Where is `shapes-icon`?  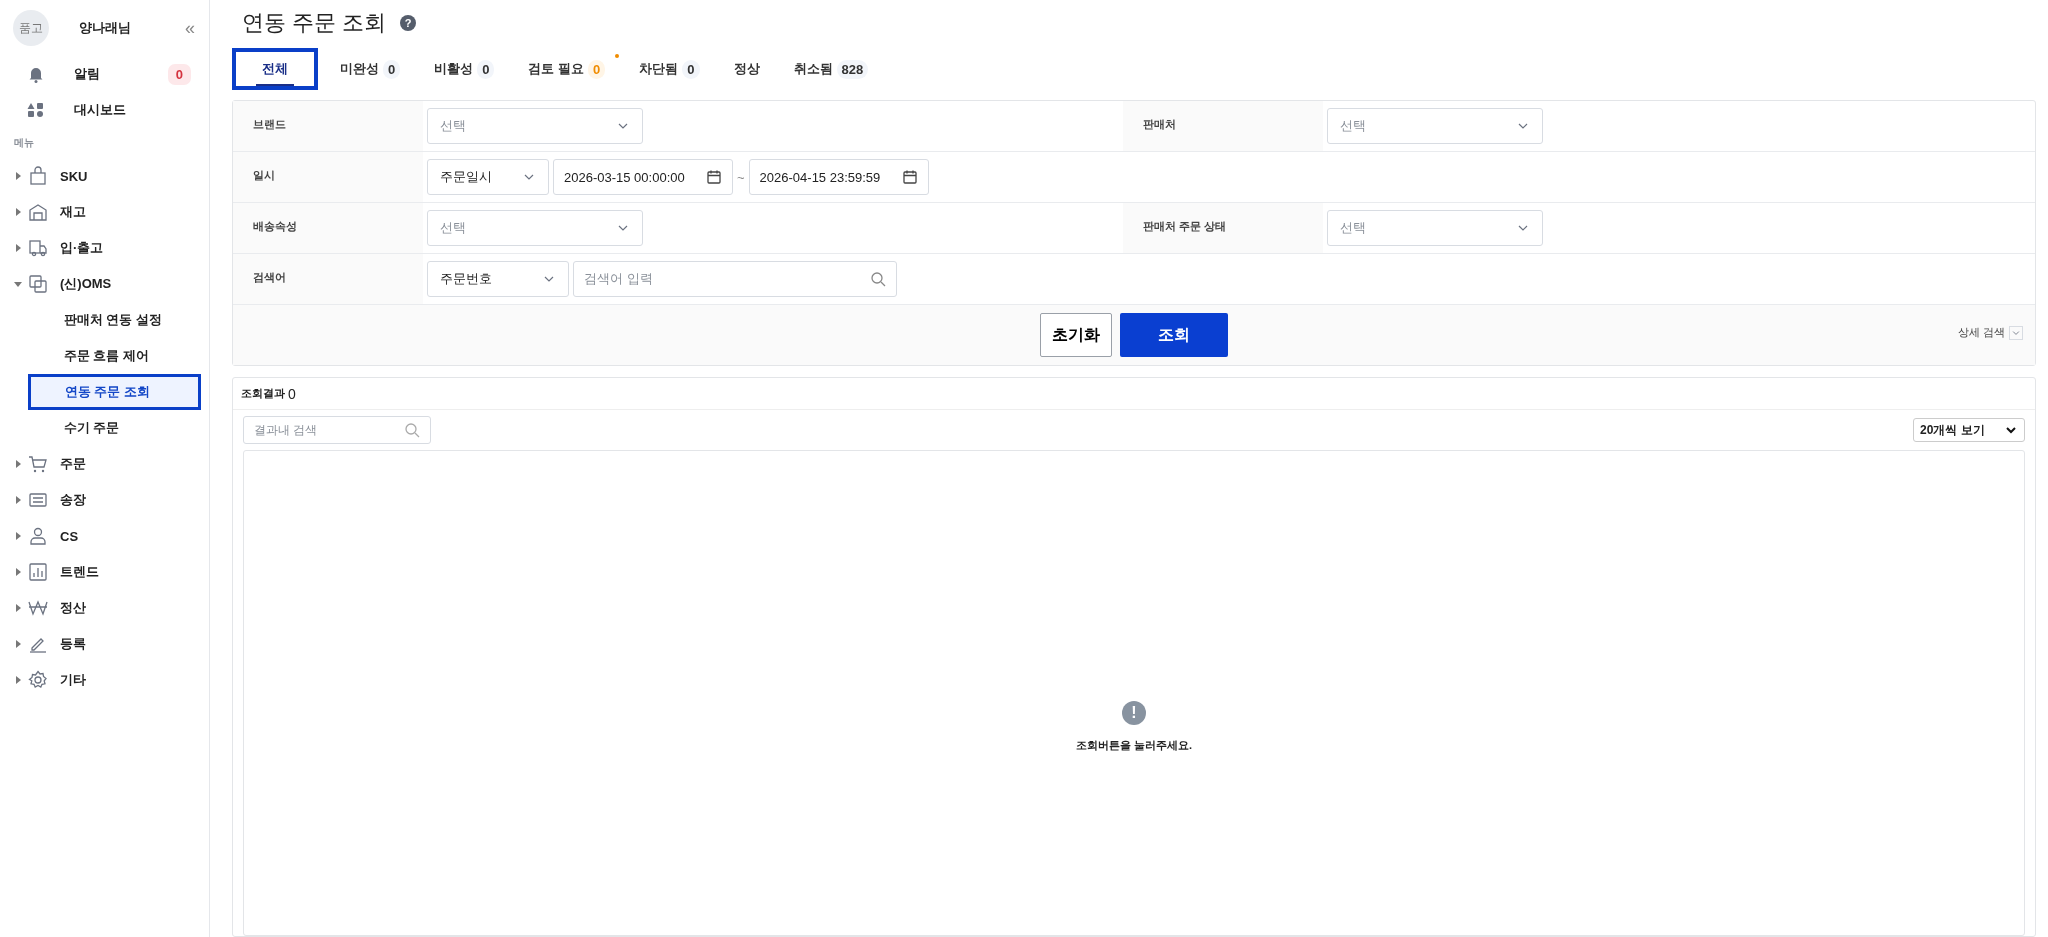 shapes-icon is located at coordinates (36, 110).